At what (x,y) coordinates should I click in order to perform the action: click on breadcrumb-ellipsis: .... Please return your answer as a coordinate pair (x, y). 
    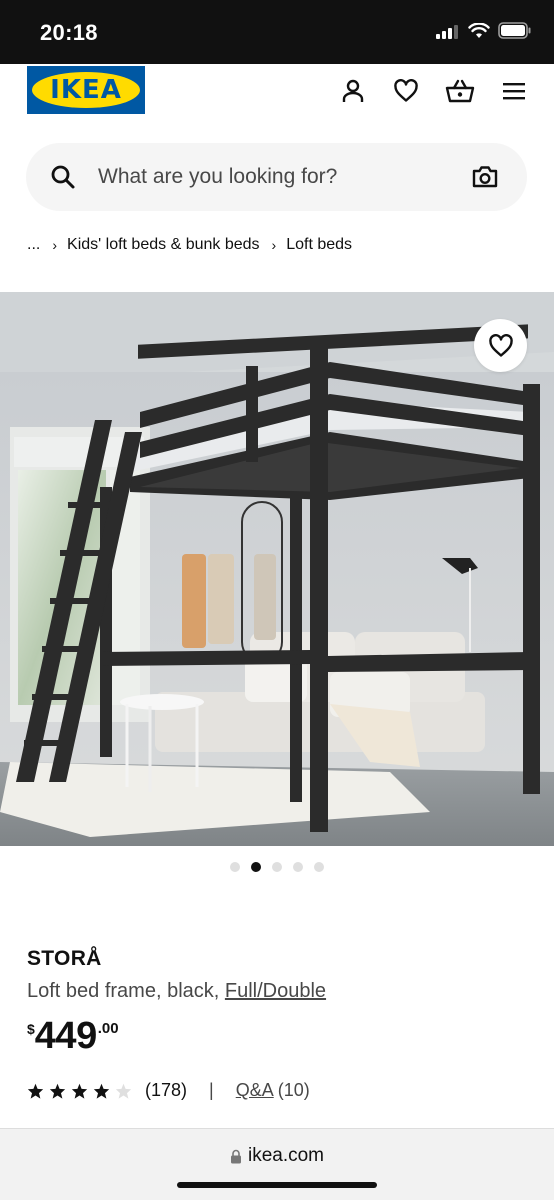
    Looking at the image, I should click on (33, 245).